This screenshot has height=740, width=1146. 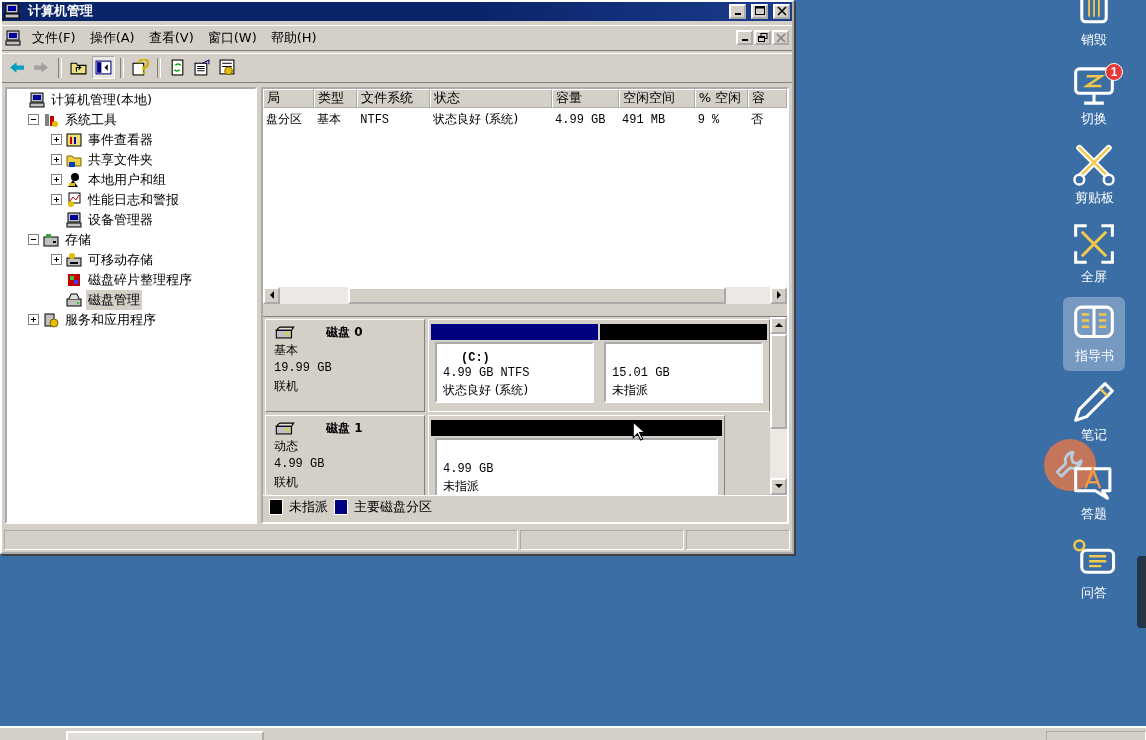 What do you see at coordinates (74, 199) in the screenshot?
I see `chart-icon` at bounding box center [74, 199].